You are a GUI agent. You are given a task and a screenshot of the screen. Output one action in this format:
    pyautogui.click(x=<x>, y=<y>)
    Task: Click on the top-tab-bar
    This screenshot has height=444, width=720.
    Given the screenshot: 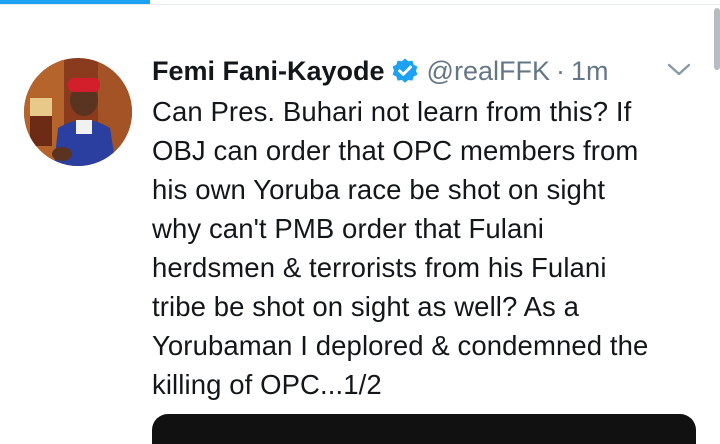 What is the action you would take?
    pyautogui.click(x=360, y=2)
    